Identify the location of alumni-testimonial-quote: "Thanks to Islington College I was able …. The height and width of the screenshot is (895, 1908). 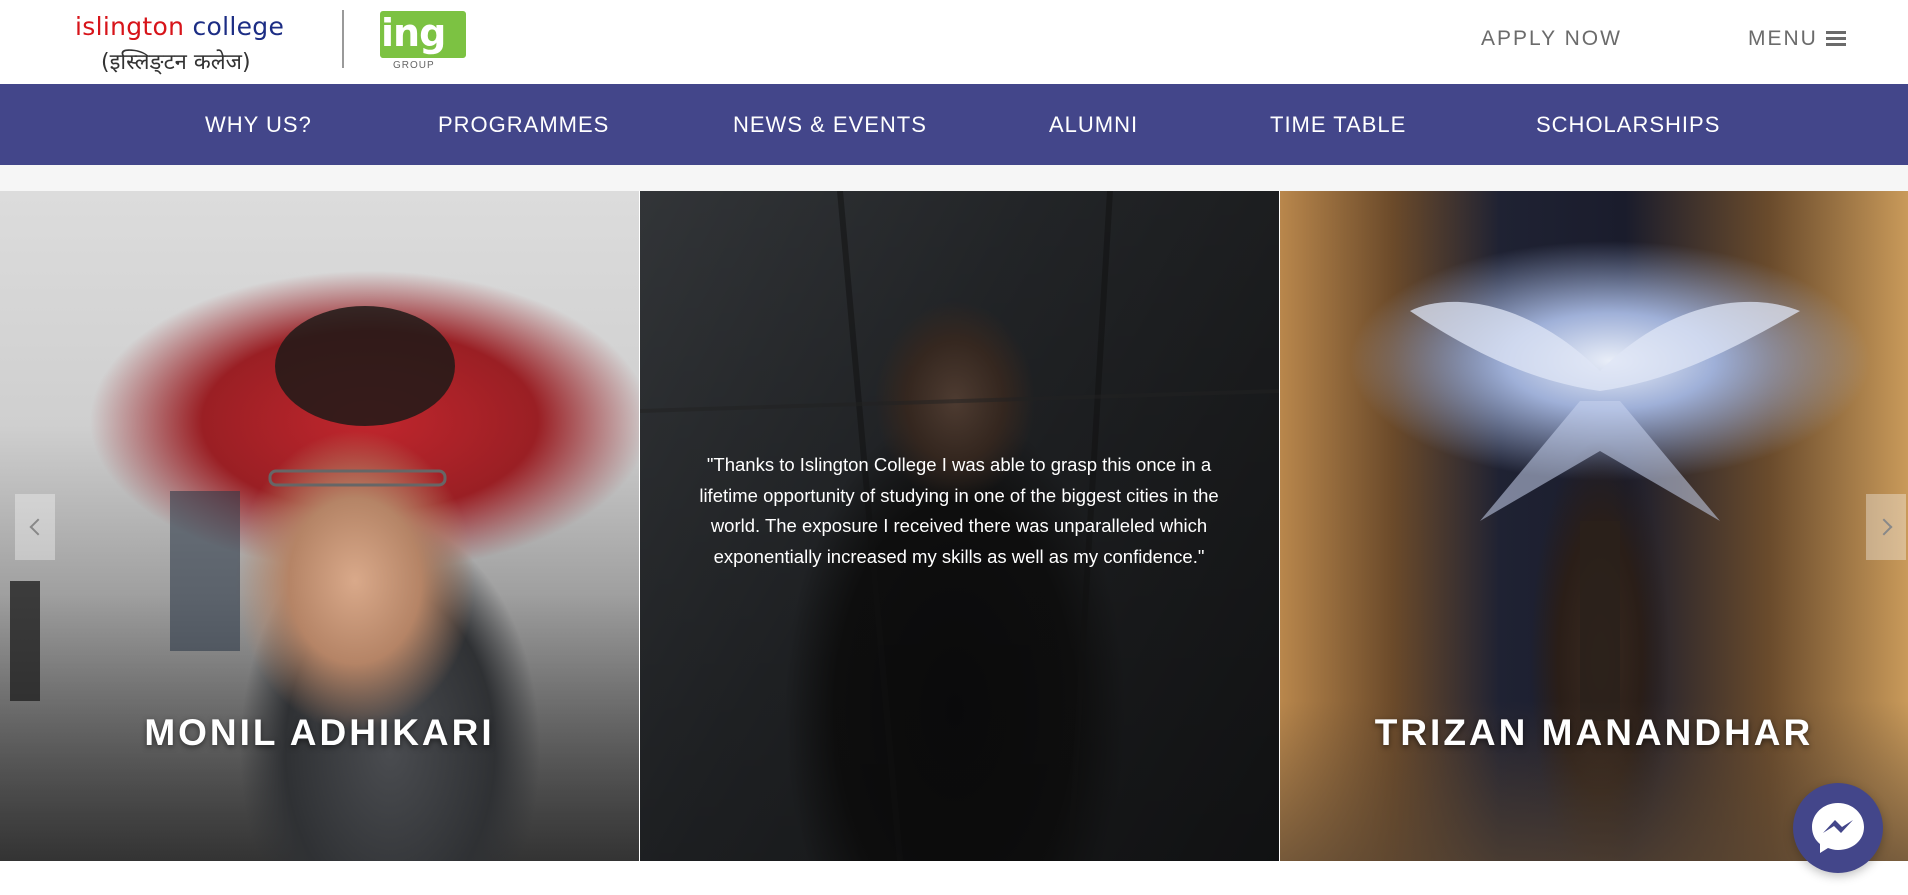
(959, 510).